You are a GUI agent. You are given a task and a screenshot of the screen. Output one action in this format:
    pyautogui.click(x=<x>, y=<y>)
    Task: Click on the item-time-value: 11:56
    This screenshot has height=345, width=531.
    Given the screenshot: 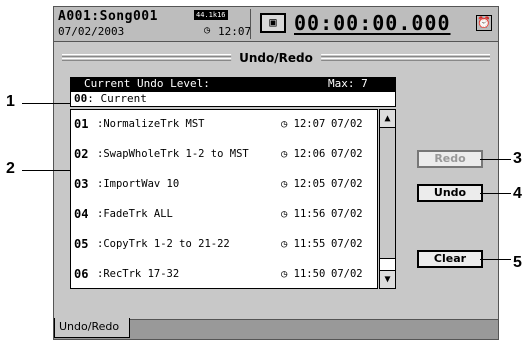 What is the action you would take?
    pyautogui.click(x=309, y=214)
    